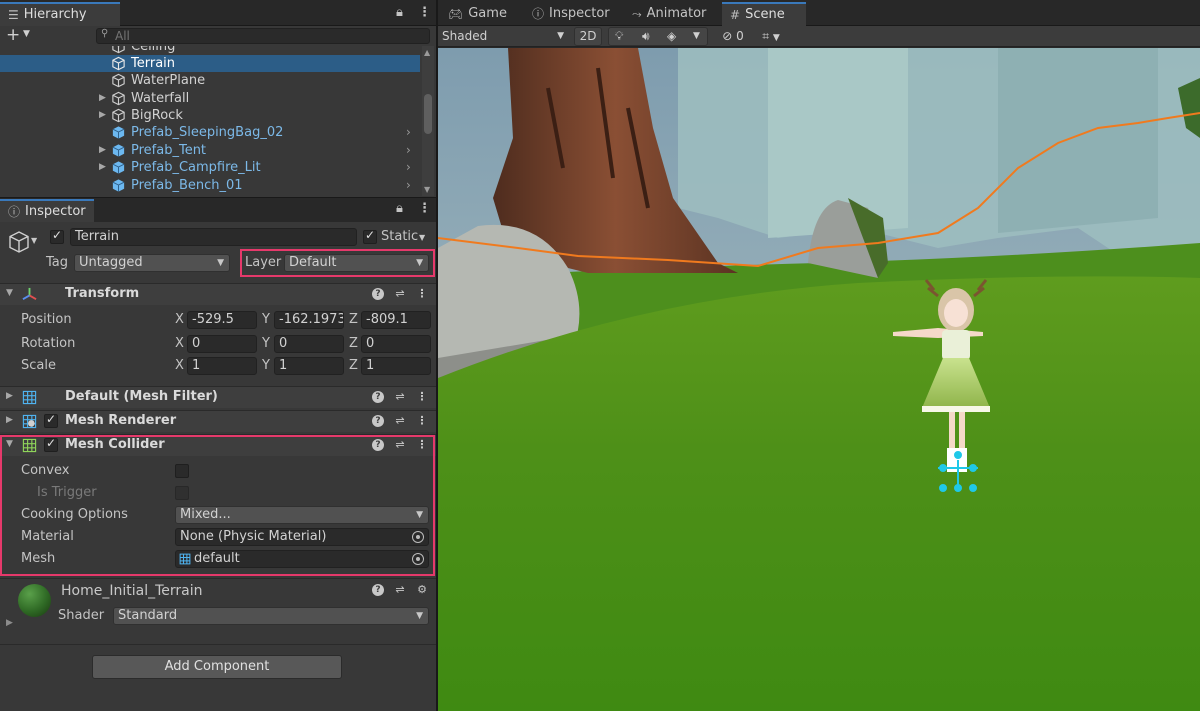 This screenshot has height=711, width=1200. What do you see at coordinates (396, 366) in the screenshot?
I see `scale-z-field: 1` at bounding box center [396, 366].